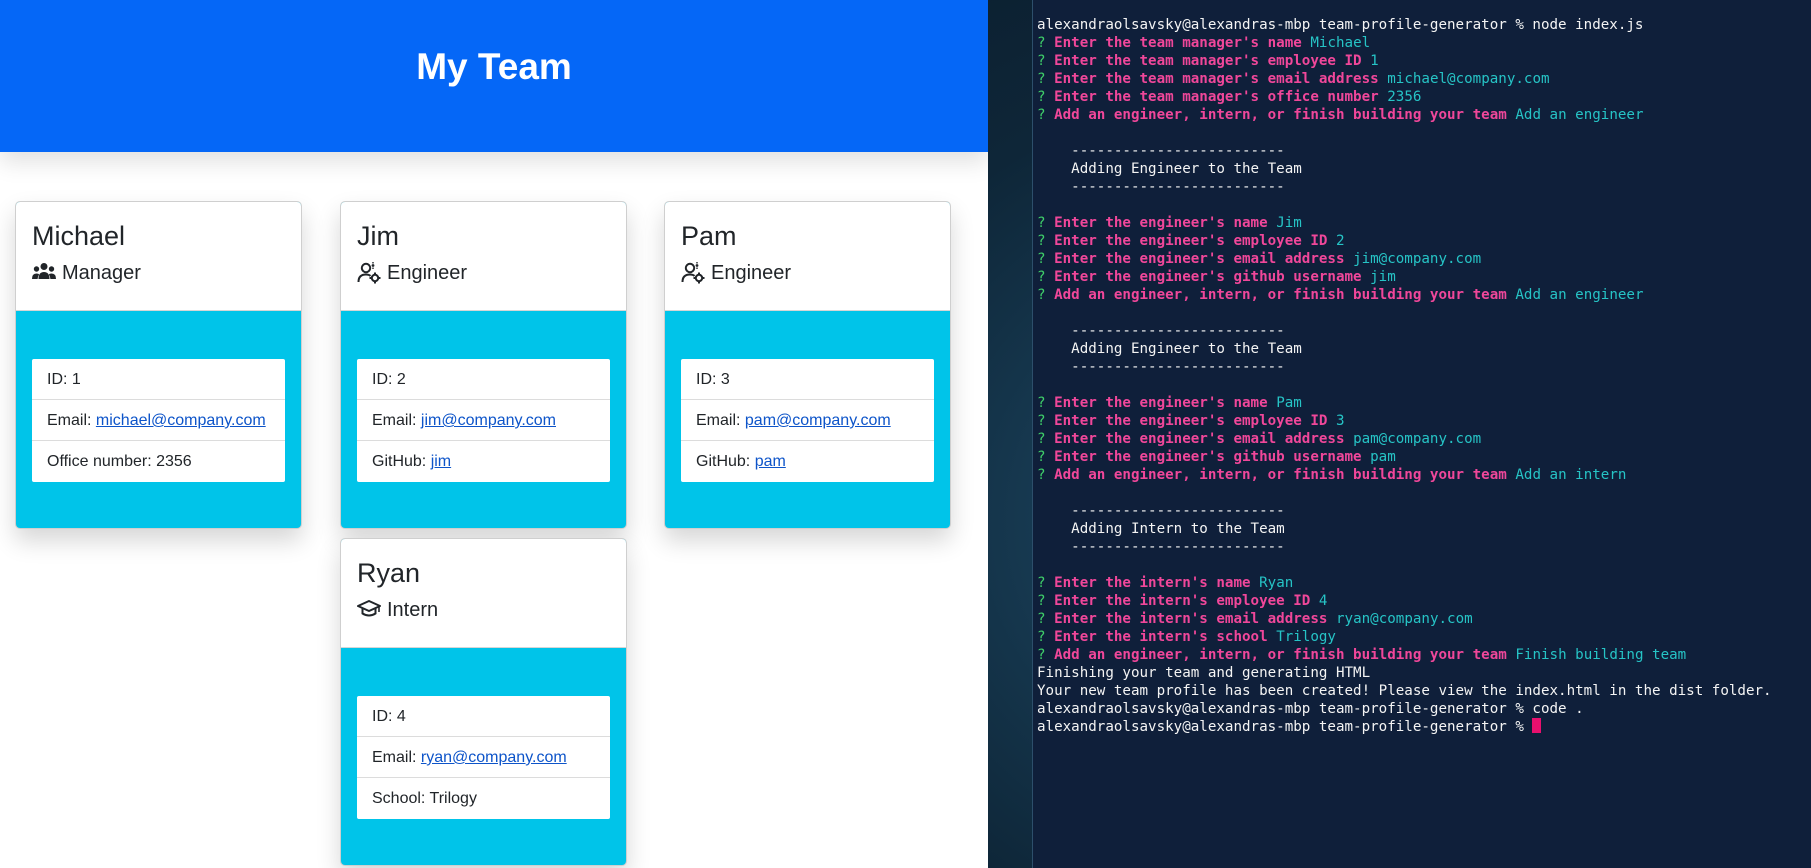 The image size is (1811, 868). What do you see at coordinates (1276, 583) in the screenshot?
I see `prompt-answer: Ryan` at bounding box center [1276, 583].